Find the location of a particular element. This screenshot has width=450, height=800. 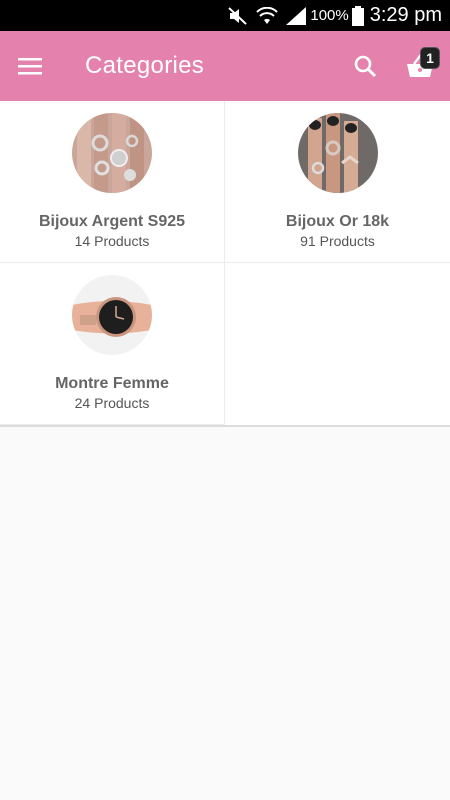

mute-icon is located at coordinates (238, 15).